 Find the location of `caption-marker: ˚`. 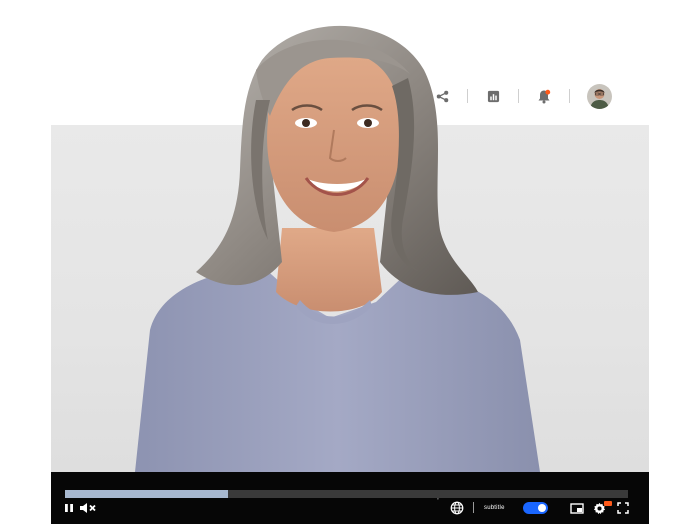

caption-marker: ˚ is located at coordinates (438, 502).